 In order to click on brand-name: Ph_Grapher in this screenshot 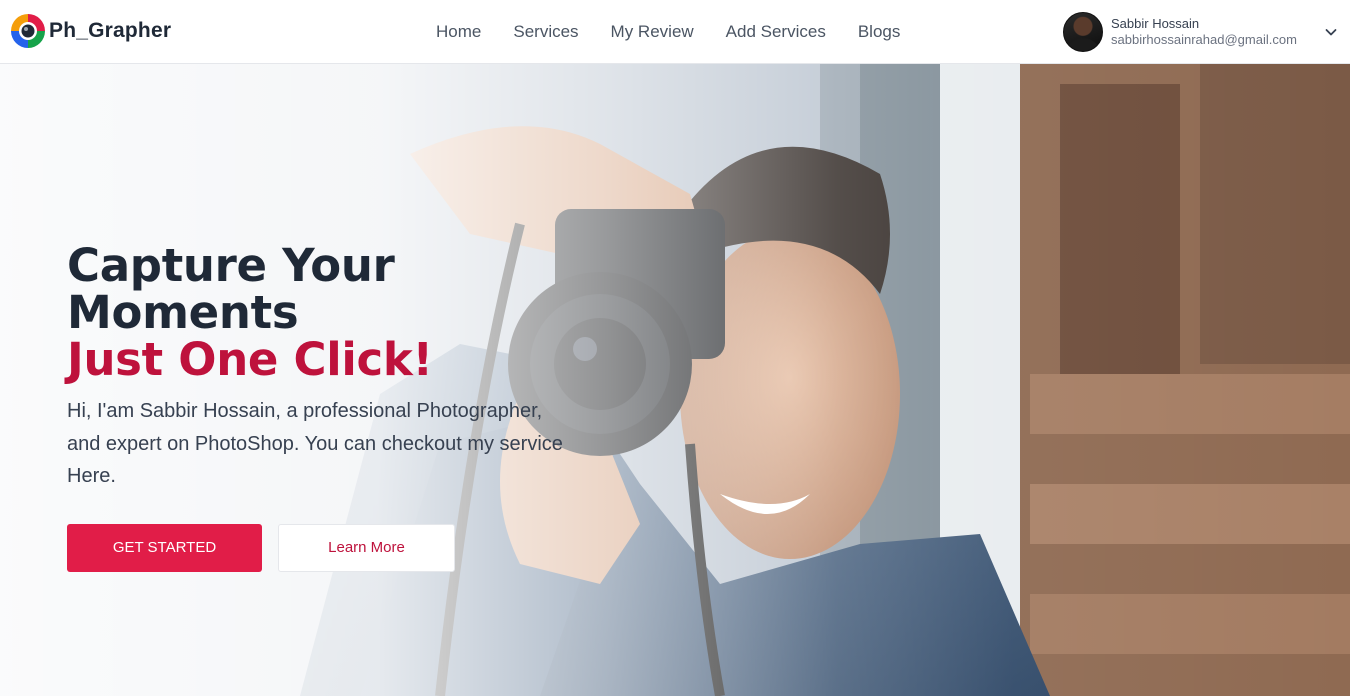, I will do `click(110, 30)`.